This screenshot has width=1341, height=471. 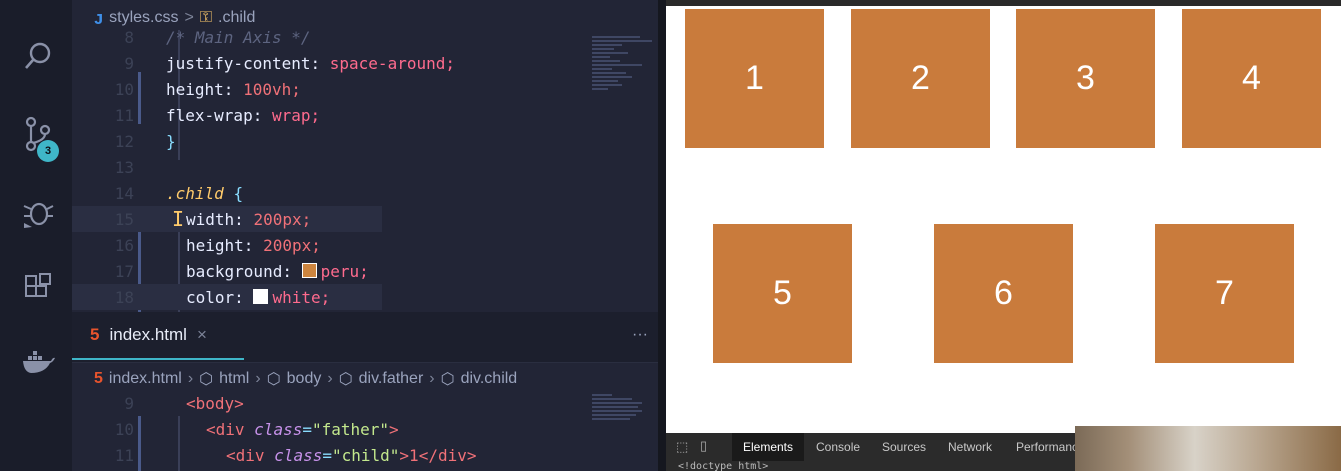 I want to click on flex-child-box: 5, so click(x=782, y=293).